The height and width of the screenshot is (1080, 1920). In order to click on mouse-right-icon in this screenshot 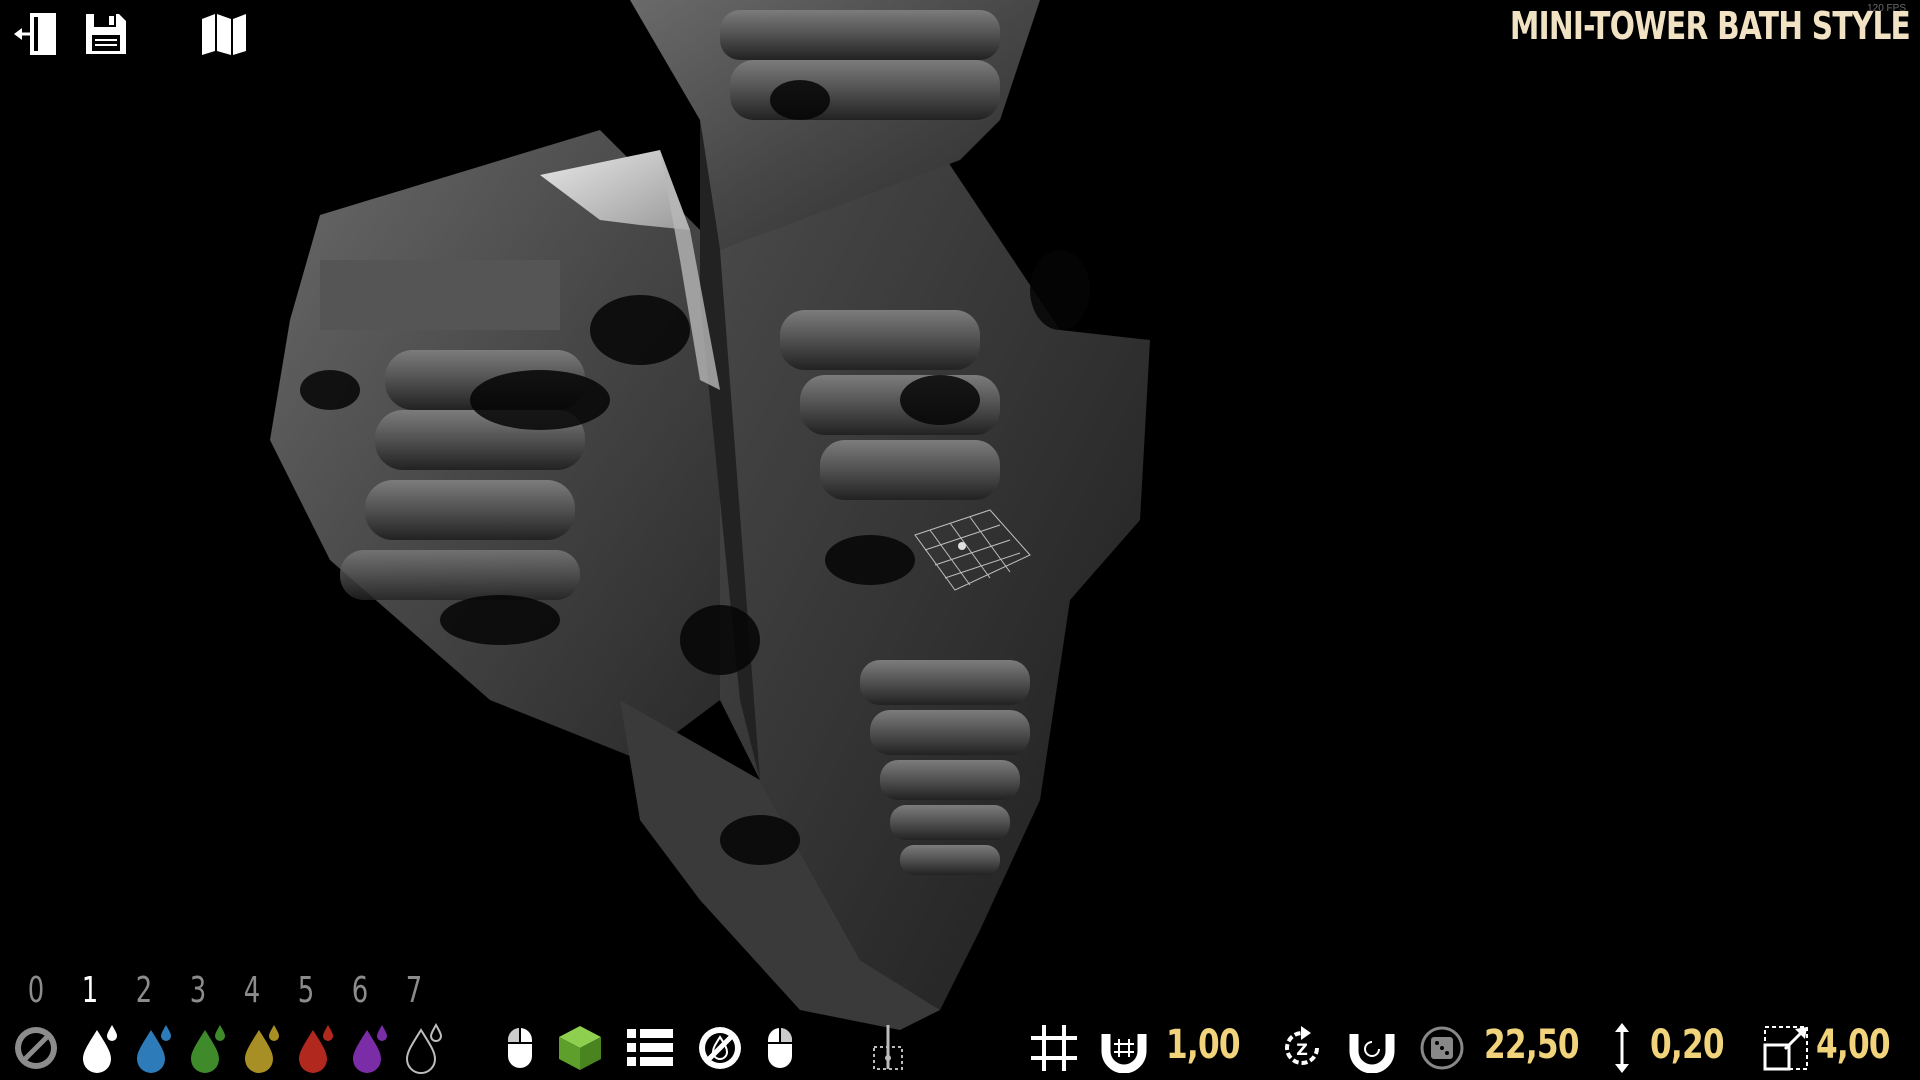, I will do `click(780, 1048)`.